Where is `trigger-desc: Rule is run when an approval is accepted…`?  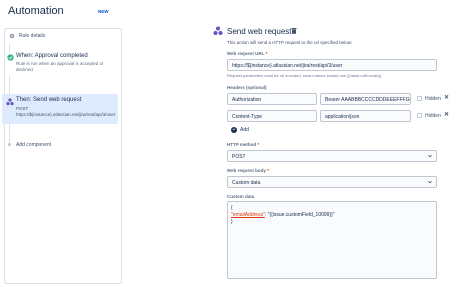
trigger-desc: Rule is run when an approval is accepted… is located at coordinates (60, 66).